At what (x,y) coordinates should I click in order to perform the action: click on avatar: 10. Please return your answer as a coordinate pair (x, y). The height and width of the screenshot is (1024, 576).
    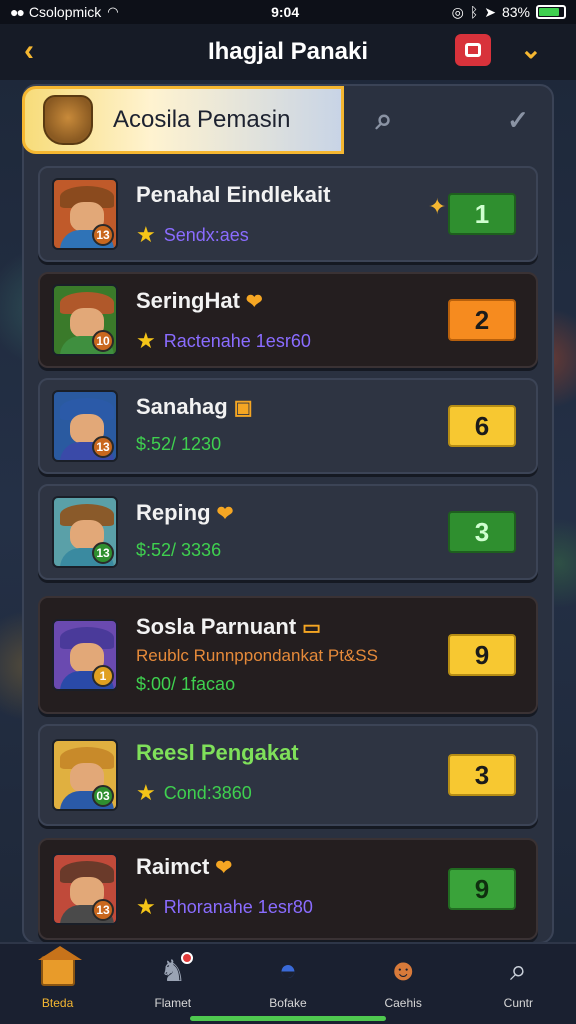
    Looking at the image, I should click on (85, 320).